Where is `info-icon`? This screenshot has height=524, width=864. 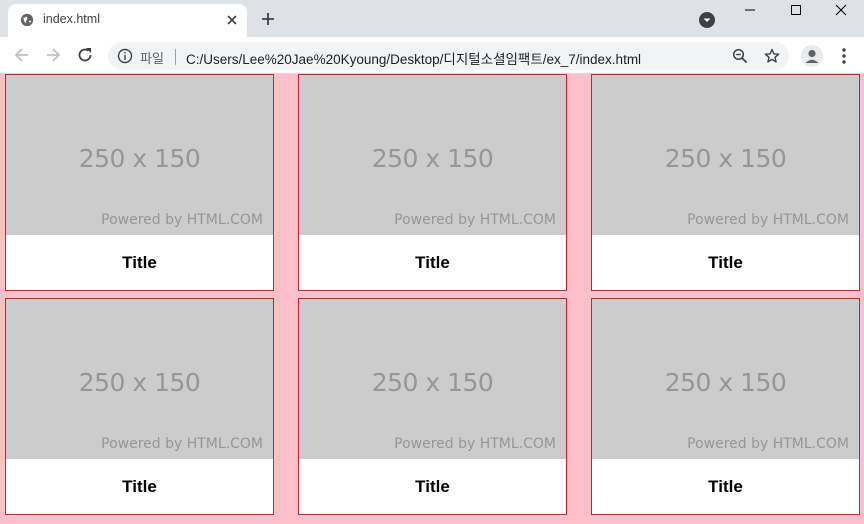 info-icon is located at coordinates (125, 56).